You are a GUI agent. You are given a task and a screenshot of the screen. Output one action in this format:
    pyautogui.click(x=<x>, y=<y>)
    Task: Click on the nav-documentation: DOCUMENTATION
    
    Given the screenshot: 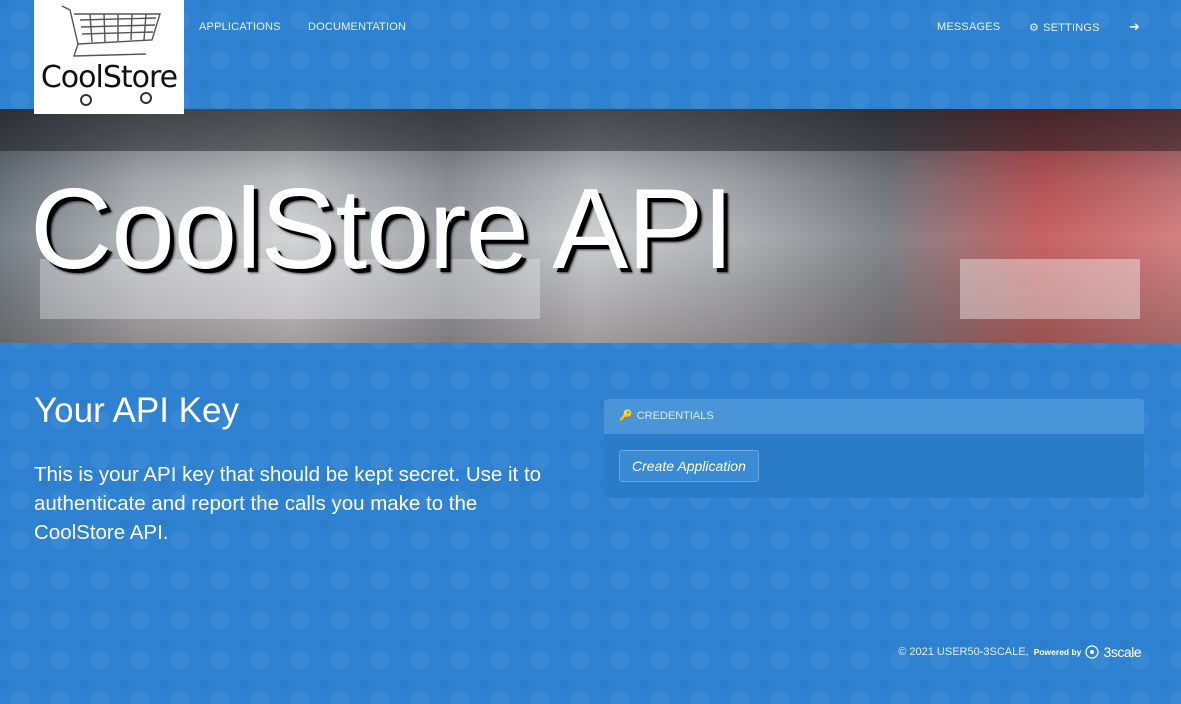 What is the action you would take?
    pyautogui.click(x=357, y=27)
    